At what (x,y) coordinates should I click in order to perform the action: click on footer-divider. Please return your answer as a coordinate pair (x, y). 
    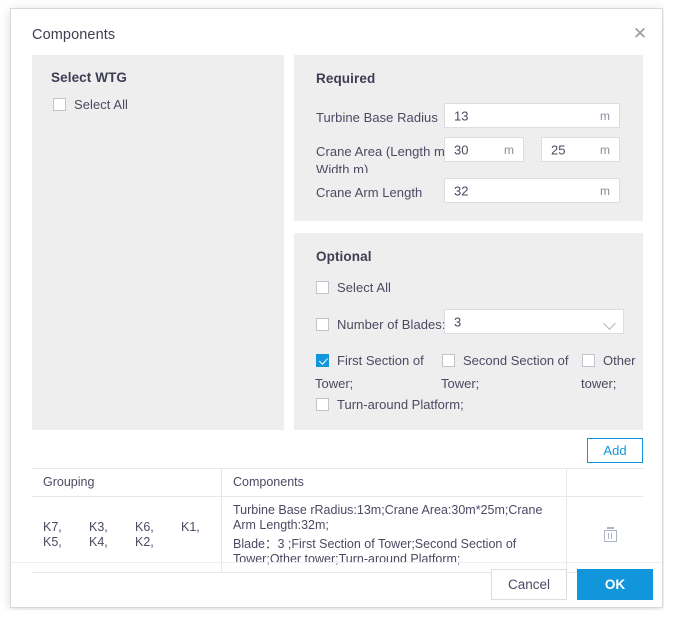
    Looking at the image, I should click on (336, 562).